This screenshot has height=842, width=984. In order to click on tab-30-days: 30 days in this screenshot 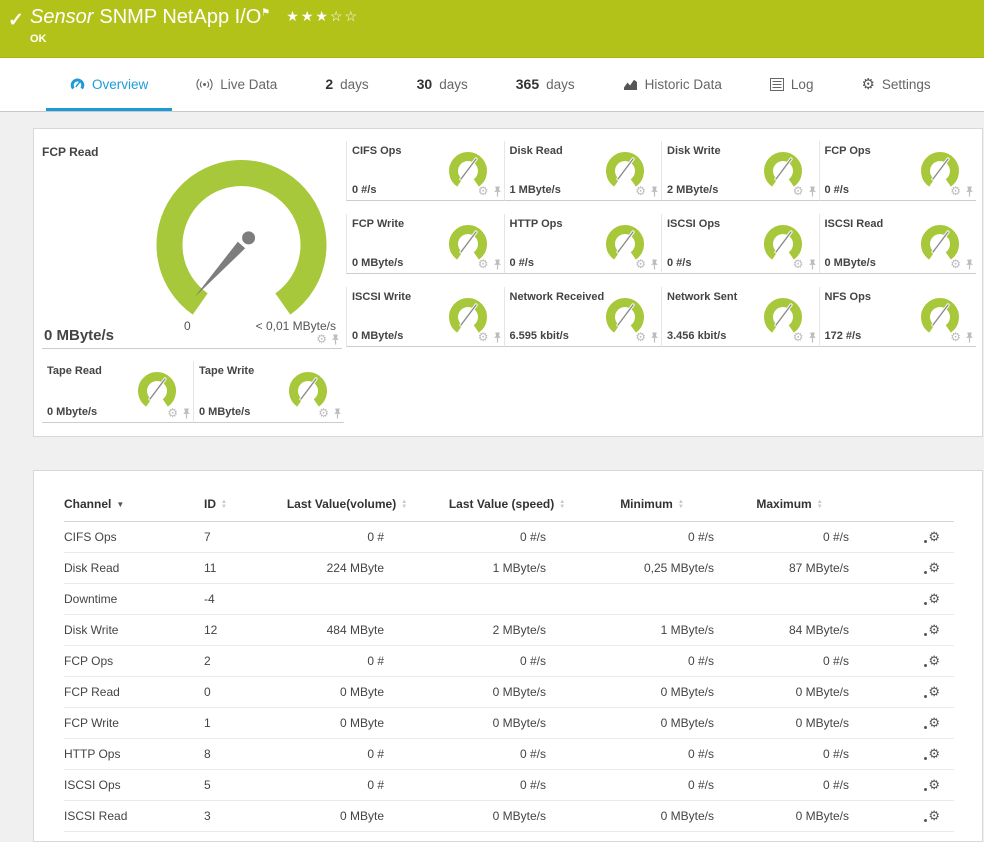, I will do `click(442, 84)`.